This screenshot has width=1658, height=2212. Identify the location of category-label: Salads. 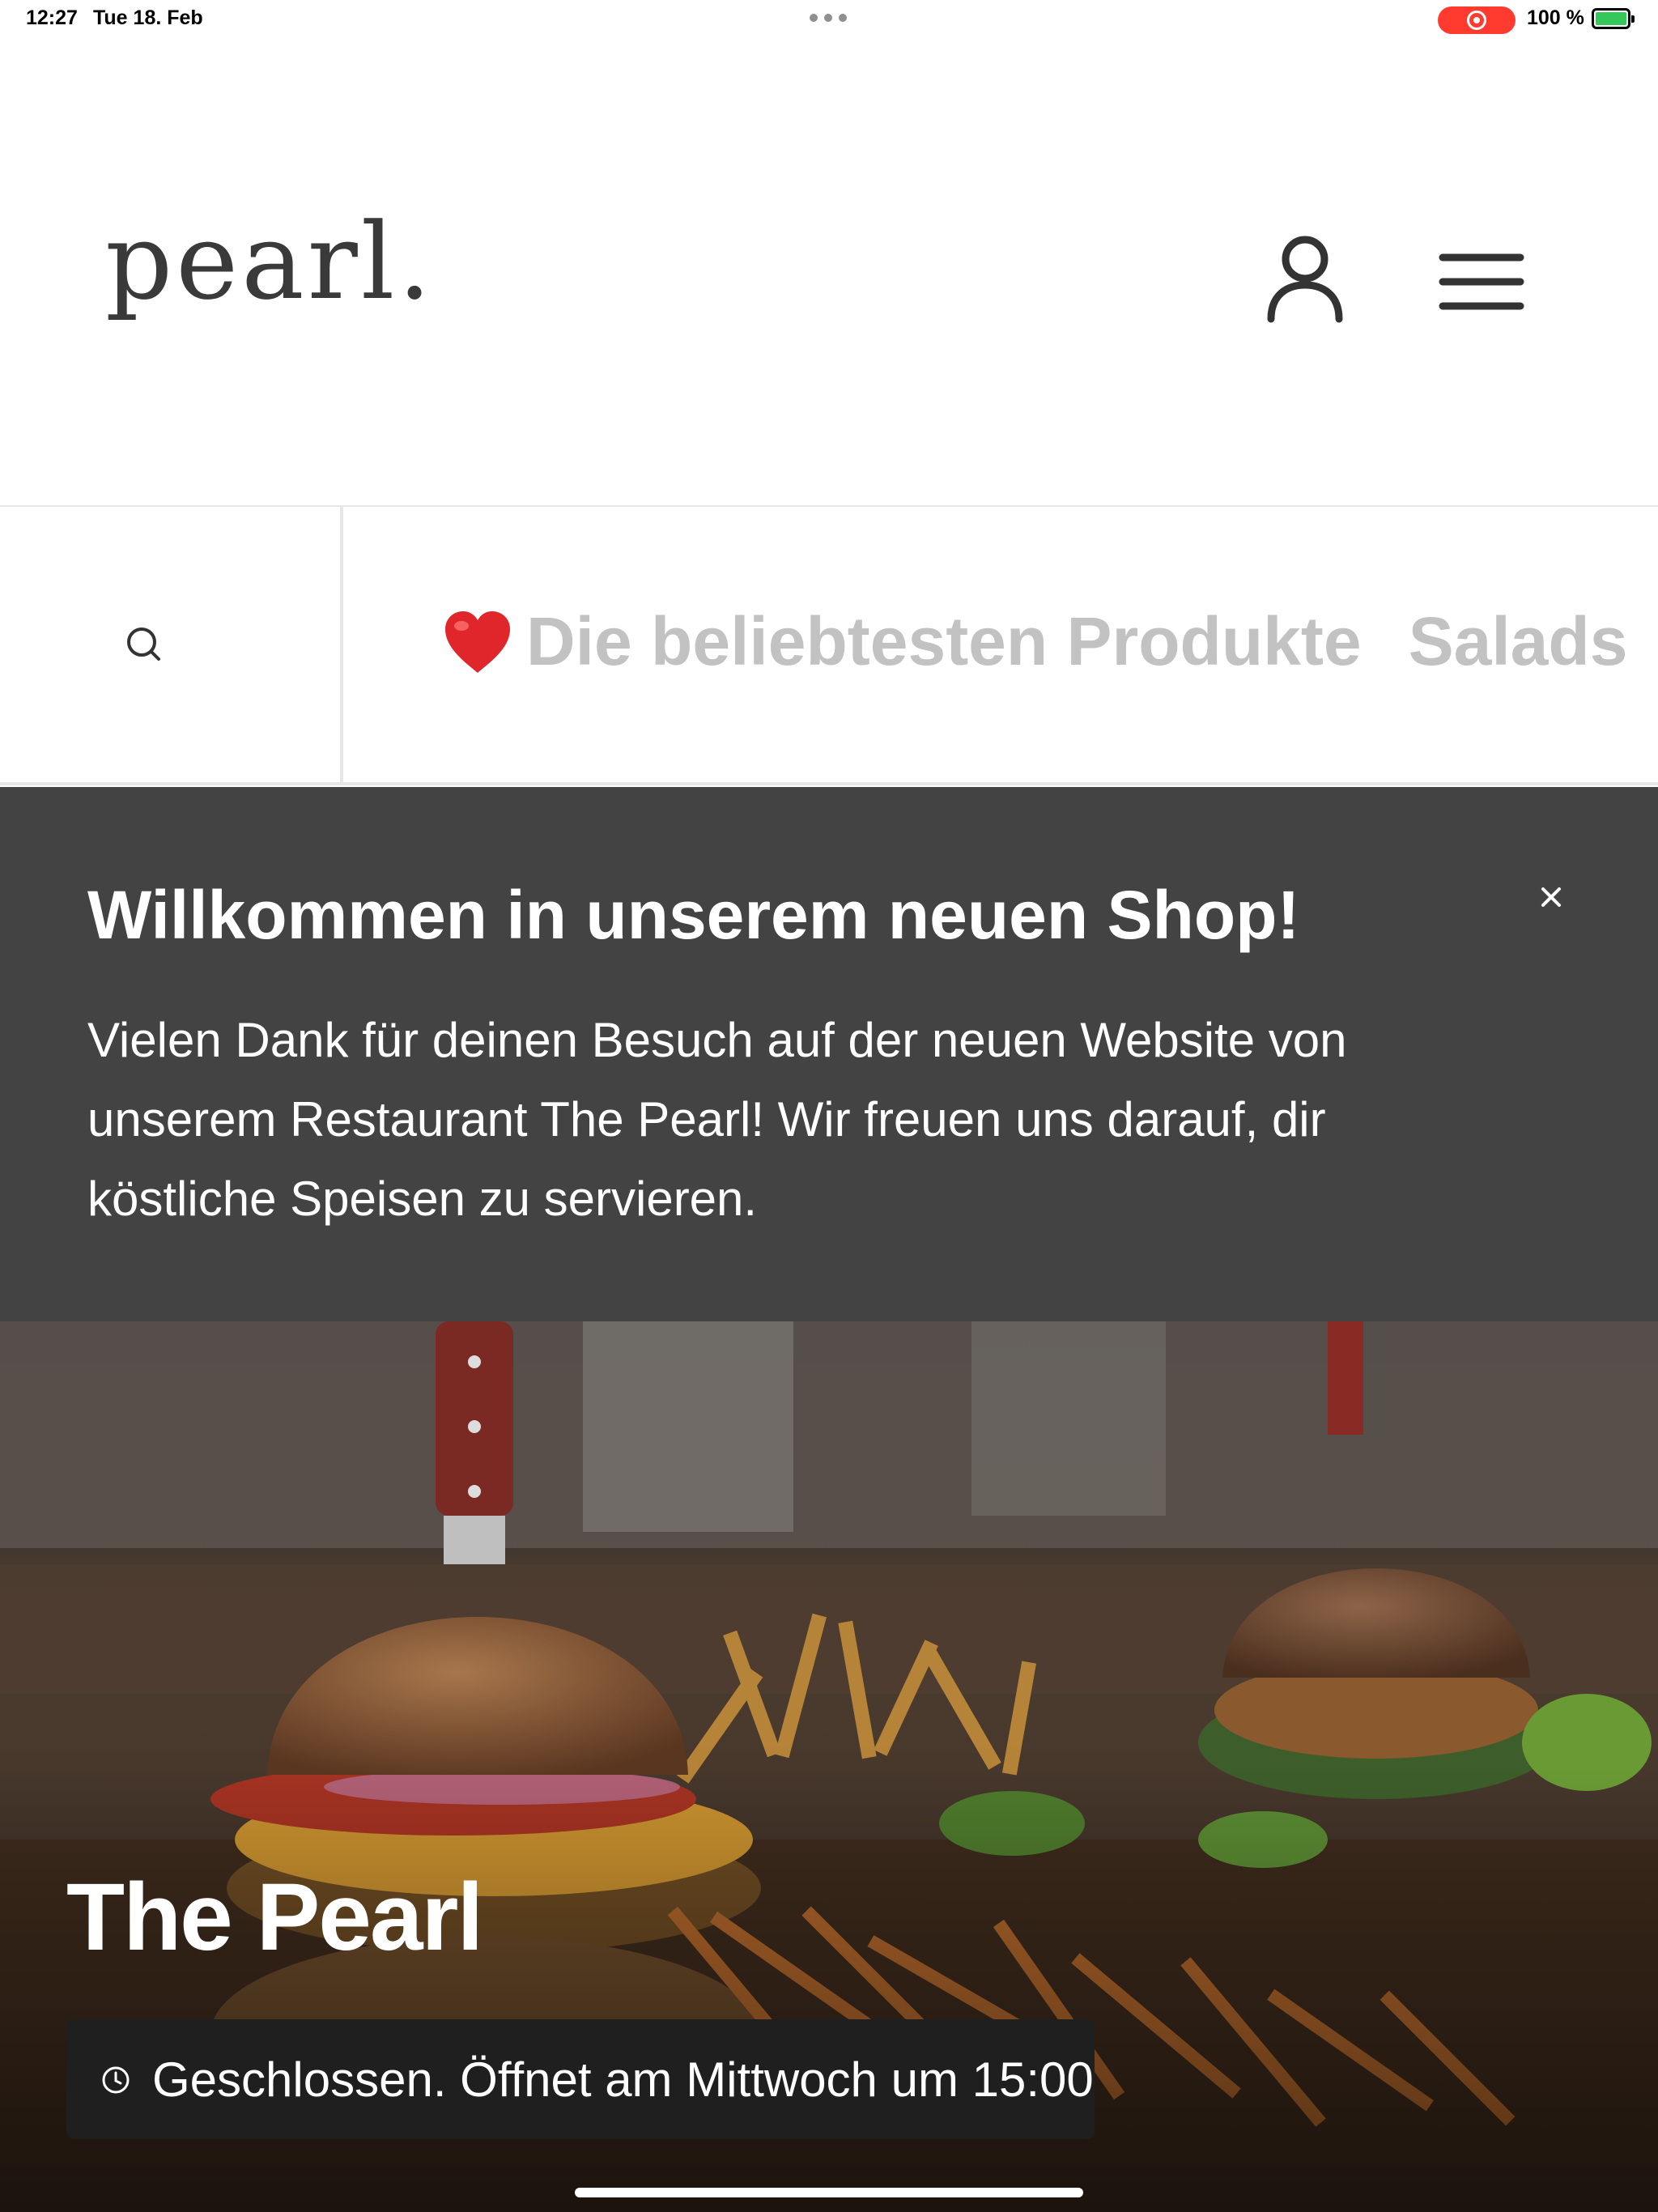
(1518, 641).